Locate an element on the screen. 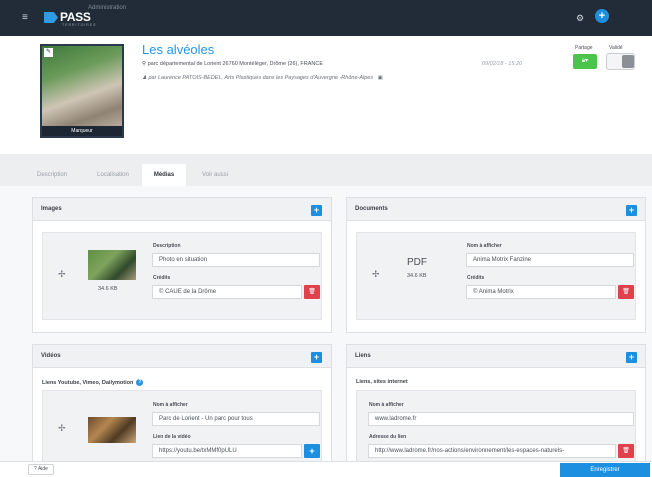 This screenshot has height=477, width=652. delete-image-button: 🗑︎ is located at coordinates (312, 292).